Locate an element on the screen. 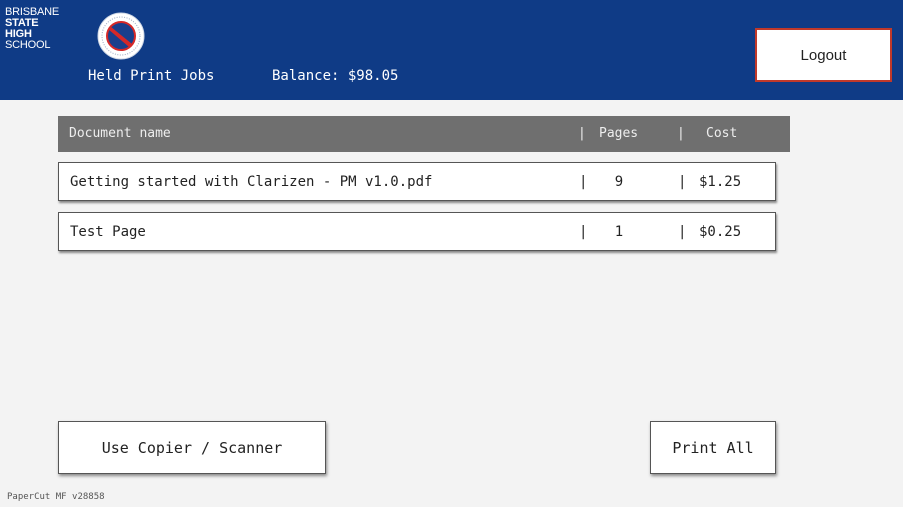  use-copier-scanner-button: Use Copier / Scanner is located at coordinates (192, 447).